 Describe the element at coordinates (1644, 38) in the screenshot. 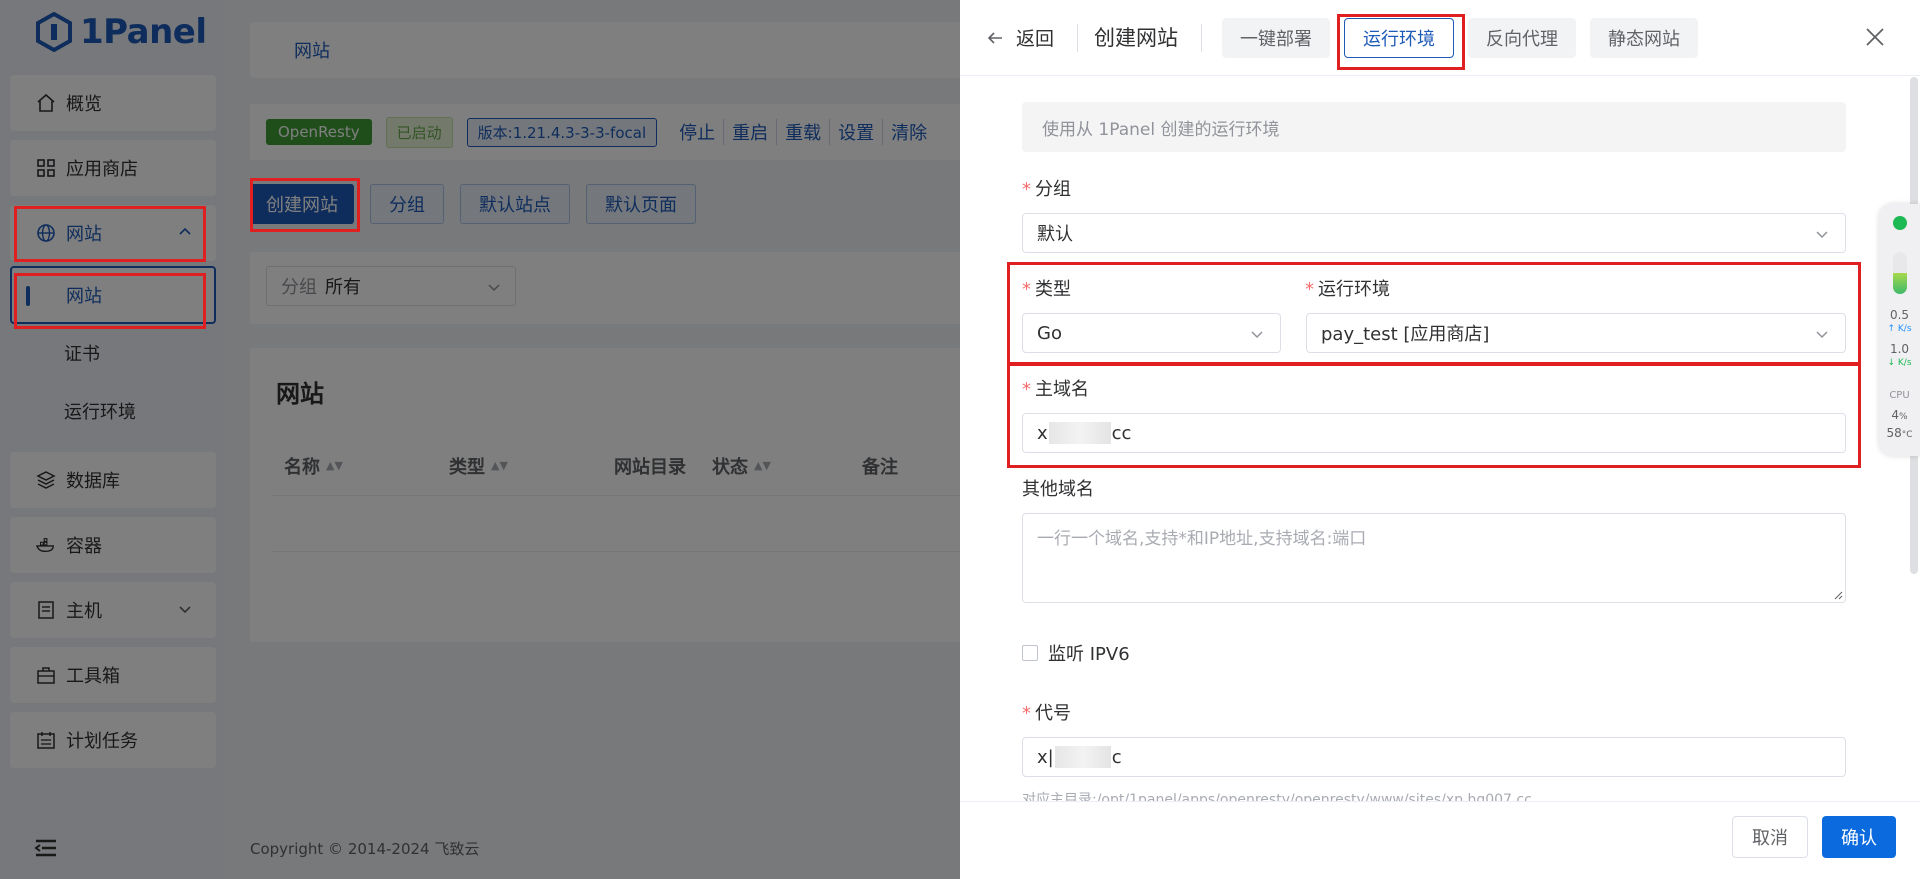

I see `tab-static-site: 静态网站` at that location.